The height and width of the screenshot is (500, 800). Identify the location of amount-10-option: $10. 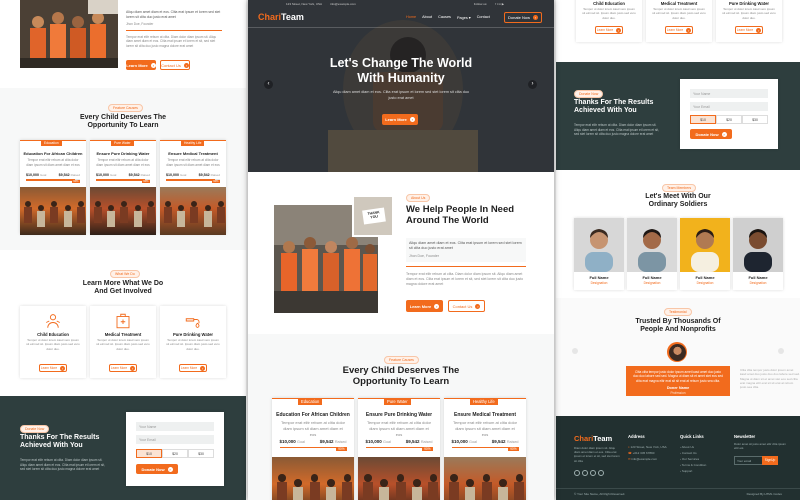
(149, 453).